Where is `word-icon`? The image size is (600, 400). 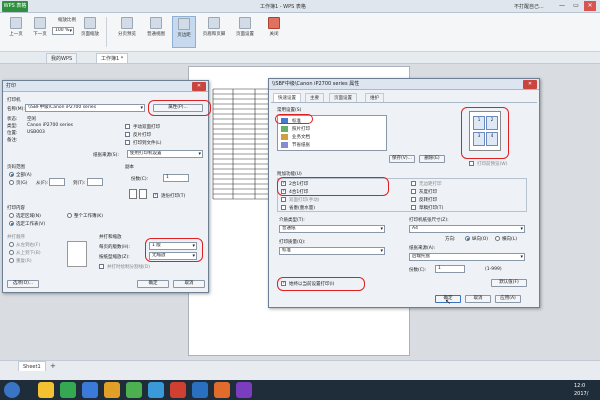
word-icon is located at coordinates (200, 390).